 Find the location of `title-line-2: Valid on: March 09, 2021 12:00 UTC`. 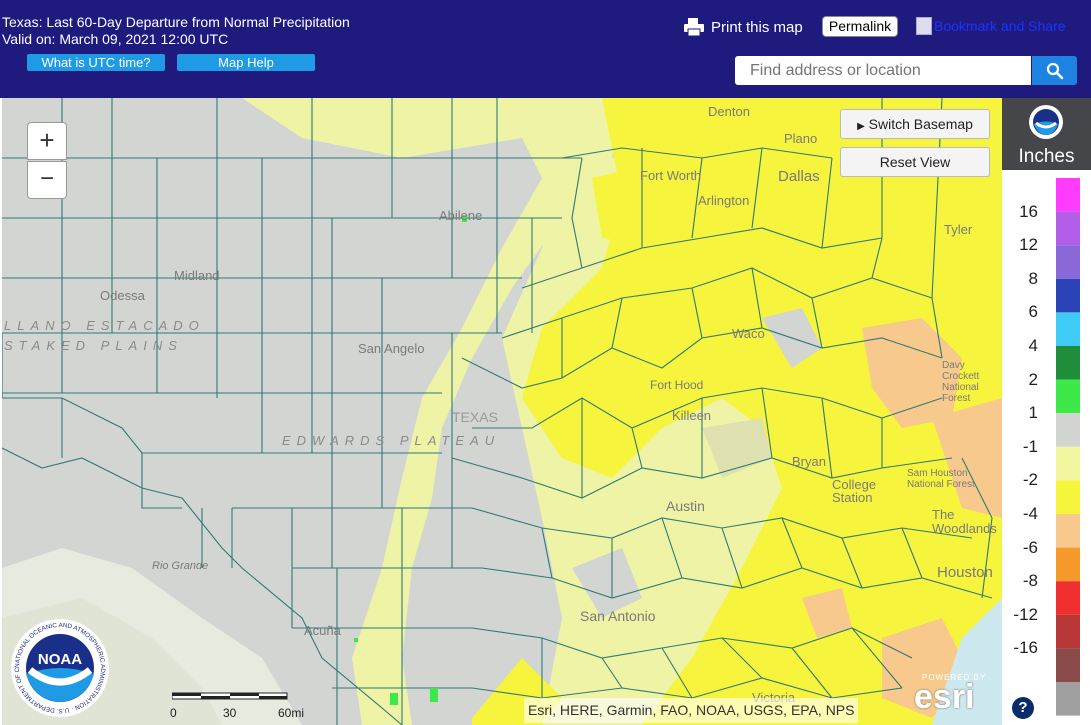

title-line-2: Valid on: March 09, 2021 12:00 UTC is located at coordinates (115, 39).